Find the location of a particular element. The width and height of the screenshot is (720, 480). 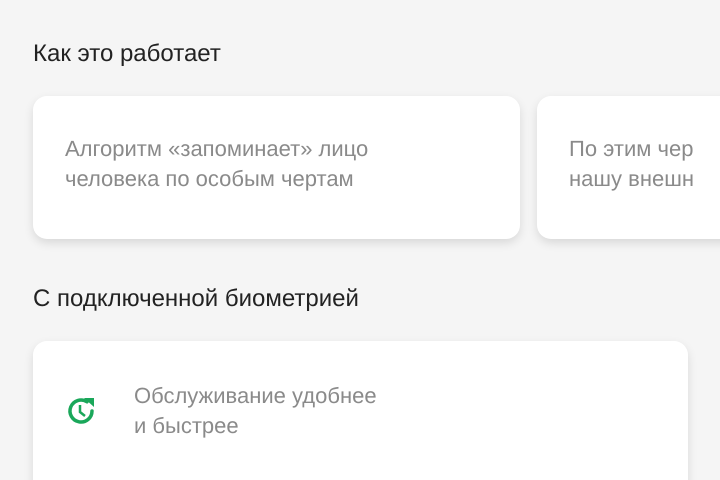

section-title: Как это работает is located at coordinates (127, 54).